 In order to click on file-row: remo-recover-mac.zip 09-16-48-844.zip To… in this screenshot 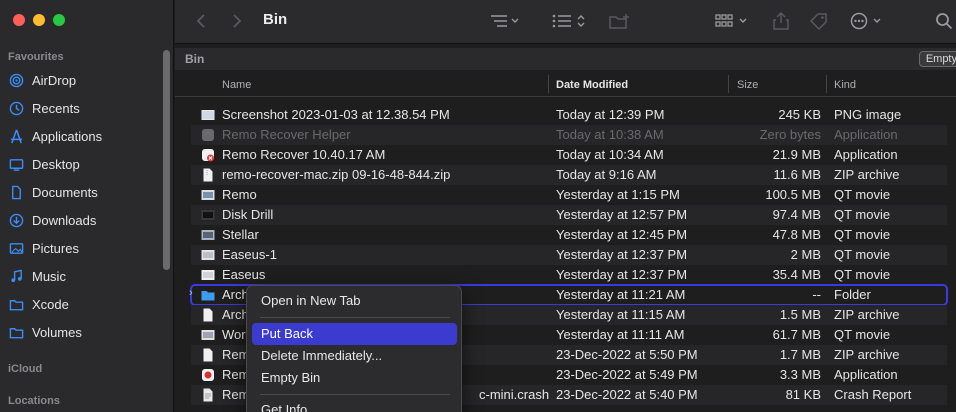, I will do `click(569, 175)`.